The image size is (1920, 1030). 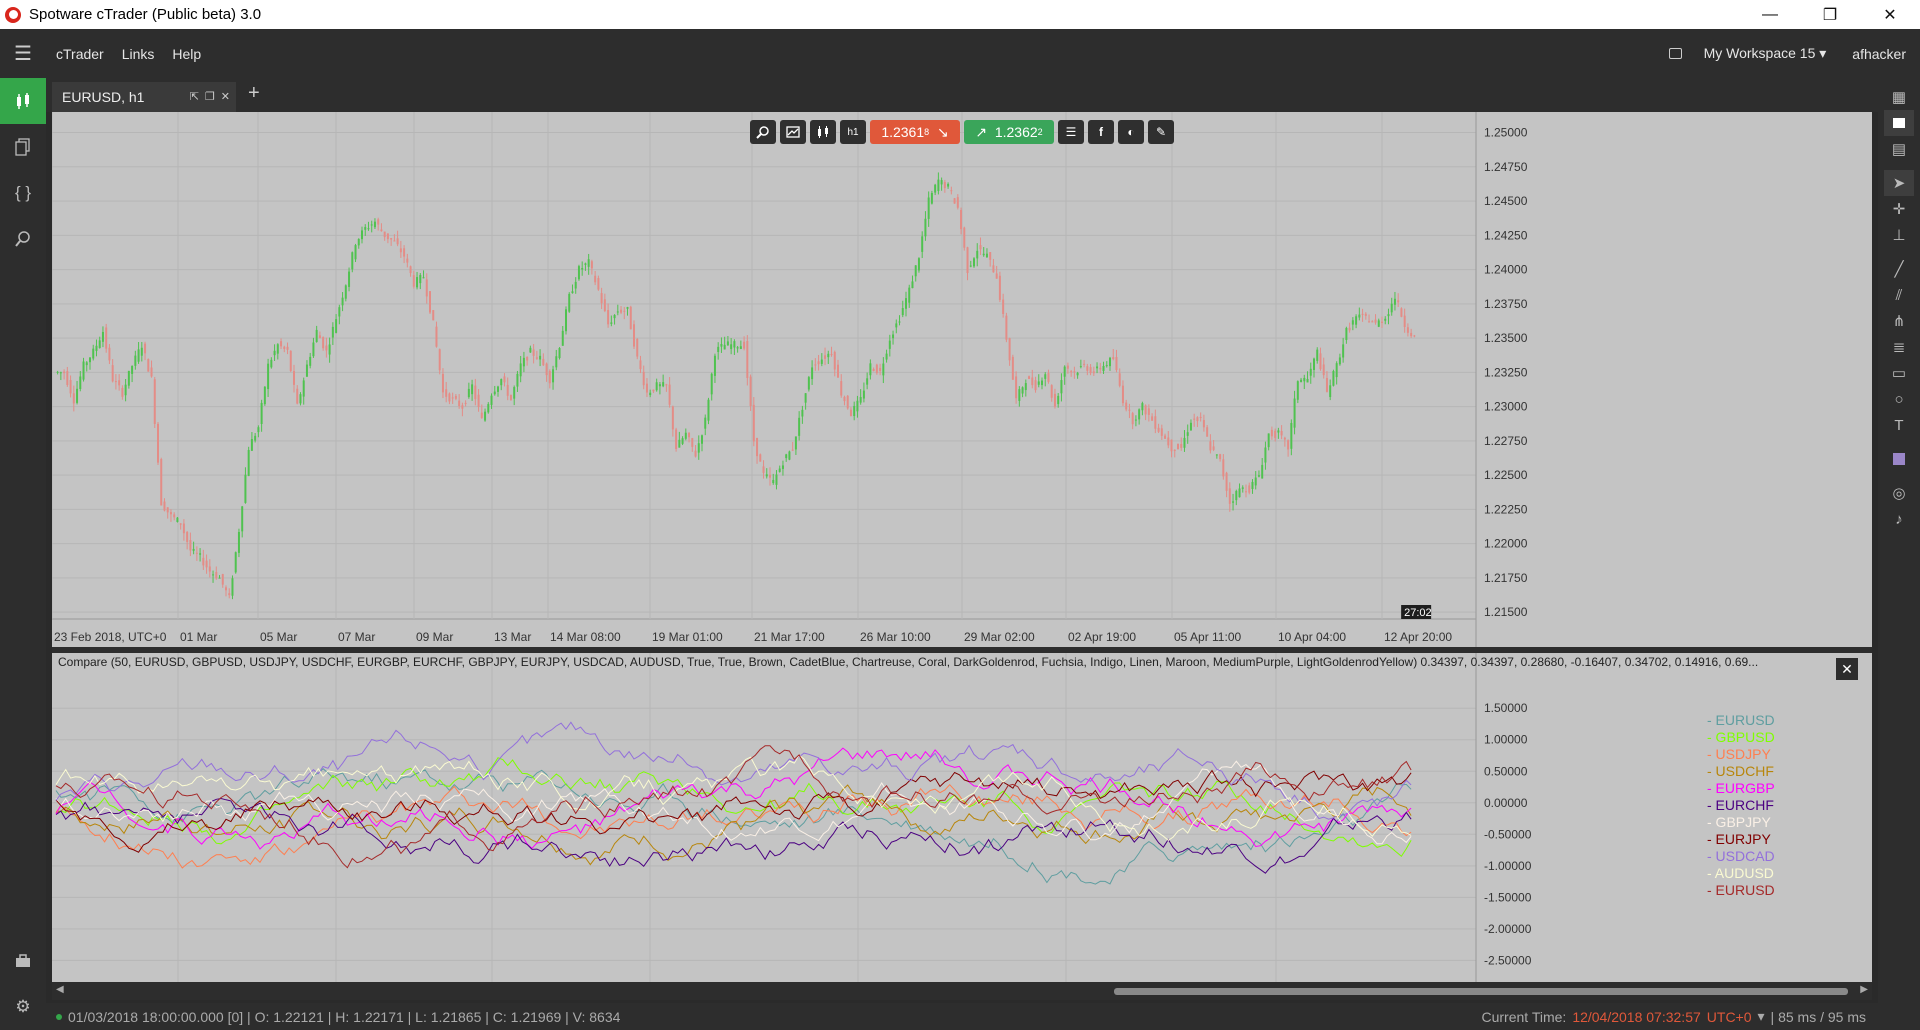 I want to click on split-layout-icon: ▤, so click(x=1899, y=149).